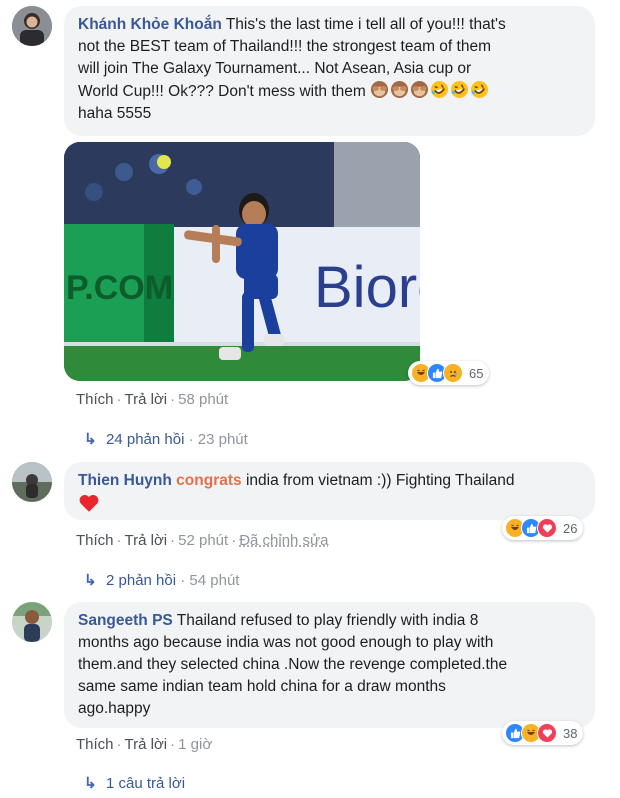  Describe the element at coordinates (89, 503) in the screenshot. I see `red-heart-icon` at that location.